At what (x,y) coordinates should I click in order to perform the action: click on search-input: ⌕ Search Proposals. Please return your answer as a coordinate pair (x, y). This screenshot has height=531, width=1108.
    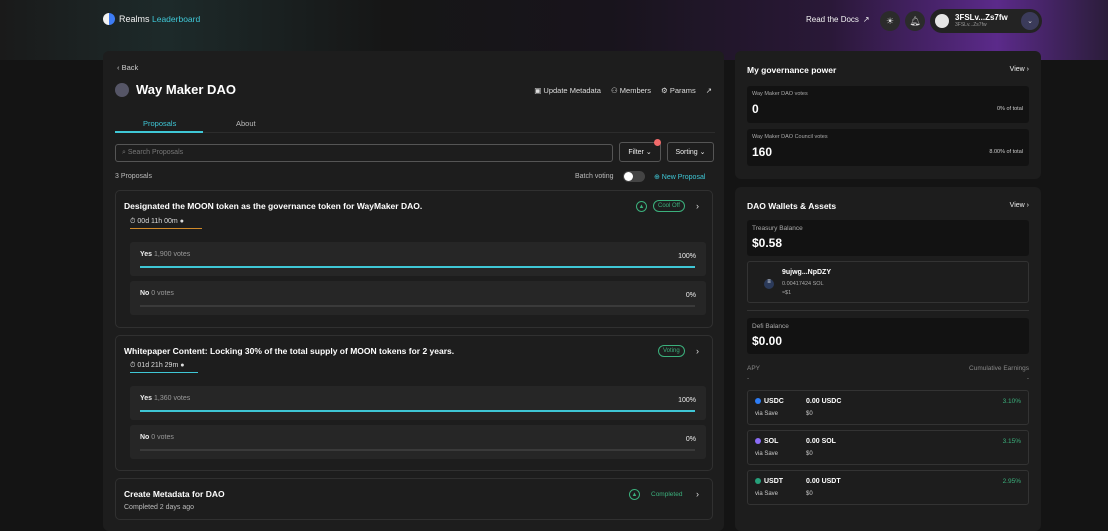
    Looking at the image, I should click on (364, 153).